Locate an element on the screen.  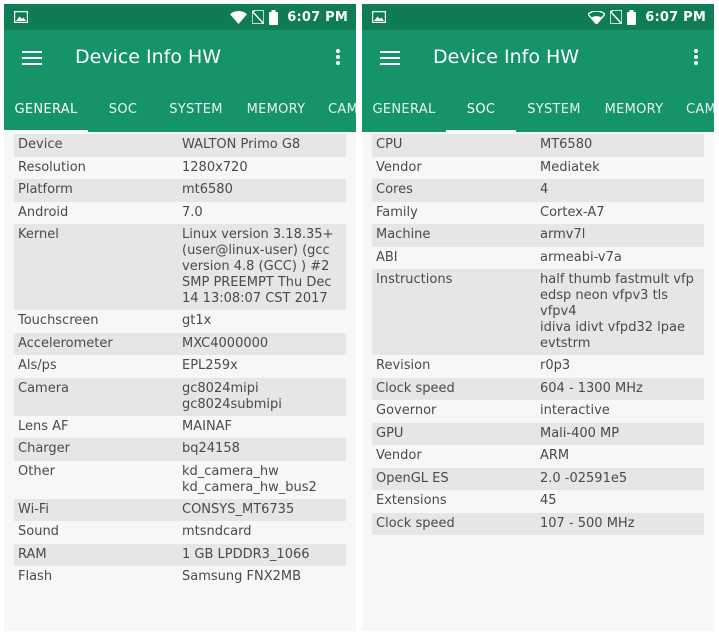
row-label: OpenGL ES is located at coordinates (412, 478).